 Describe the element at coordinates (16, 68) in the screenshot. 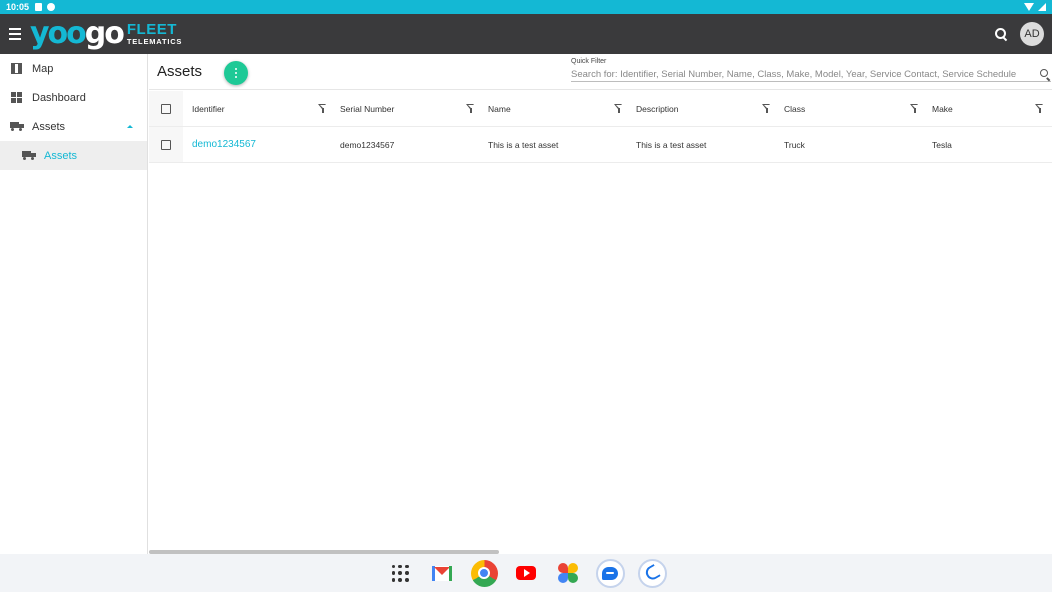

I see `map-icon` at that location.